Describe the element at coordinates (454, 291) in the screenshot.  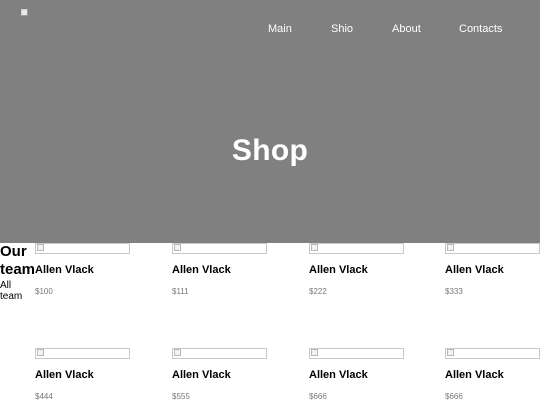
I see `product-price: $333` at that location.